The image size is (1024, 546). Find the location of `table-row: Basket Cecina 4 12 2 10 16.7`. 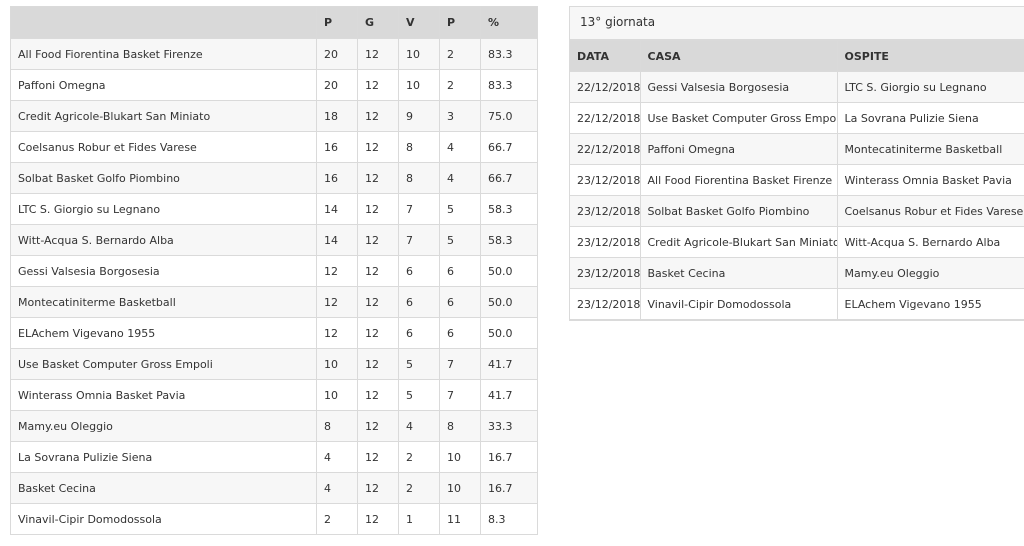

table-row: Basket Cecina 4 12 2 10 16.7 is located at coordinates (274, 488).